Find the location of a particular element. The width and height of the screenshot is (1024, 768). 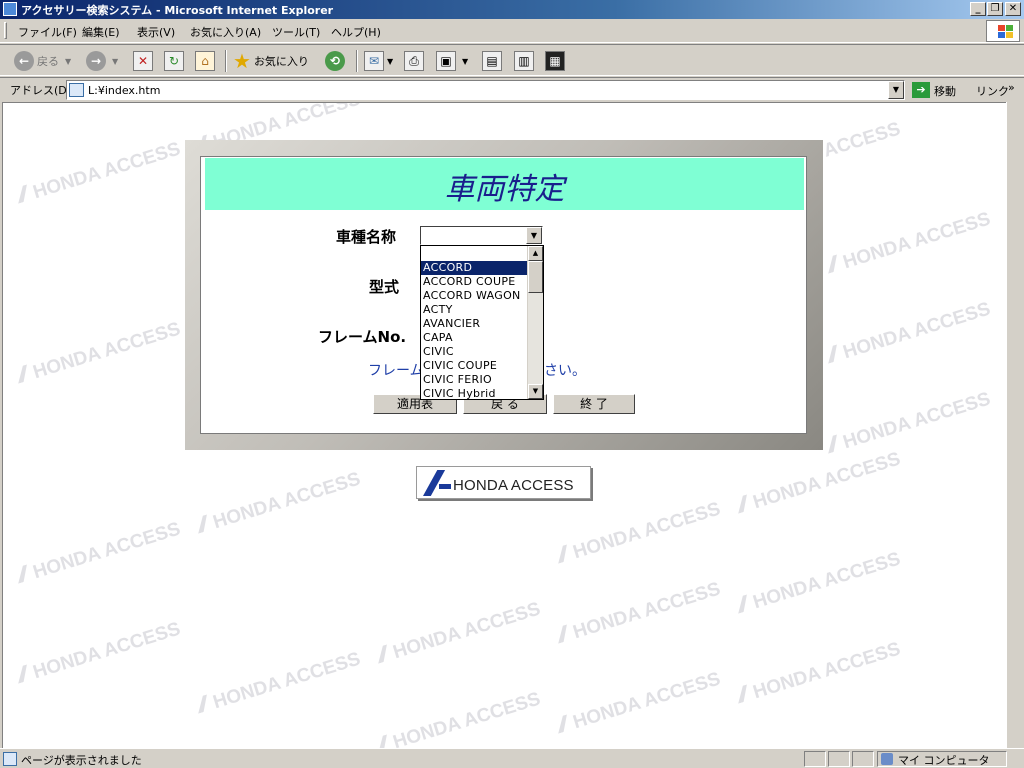

page-scrollbar is located at coordinates (1015, 425).